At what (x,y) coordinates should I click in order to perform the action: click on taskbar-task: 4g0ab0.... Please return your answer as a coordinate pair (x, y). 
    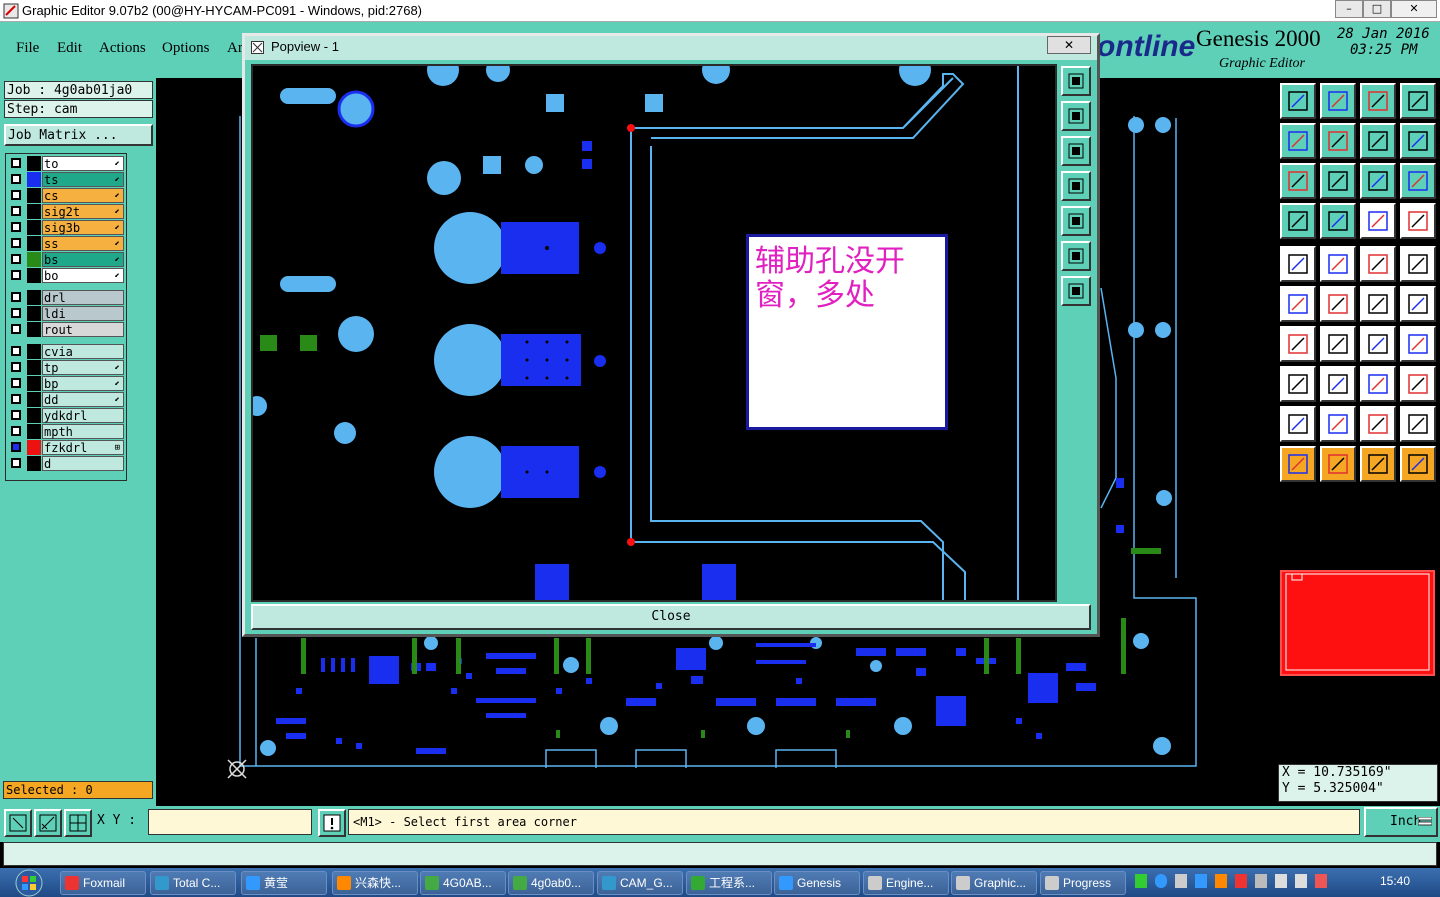
    Looking at the image, I should click on (551, 883).